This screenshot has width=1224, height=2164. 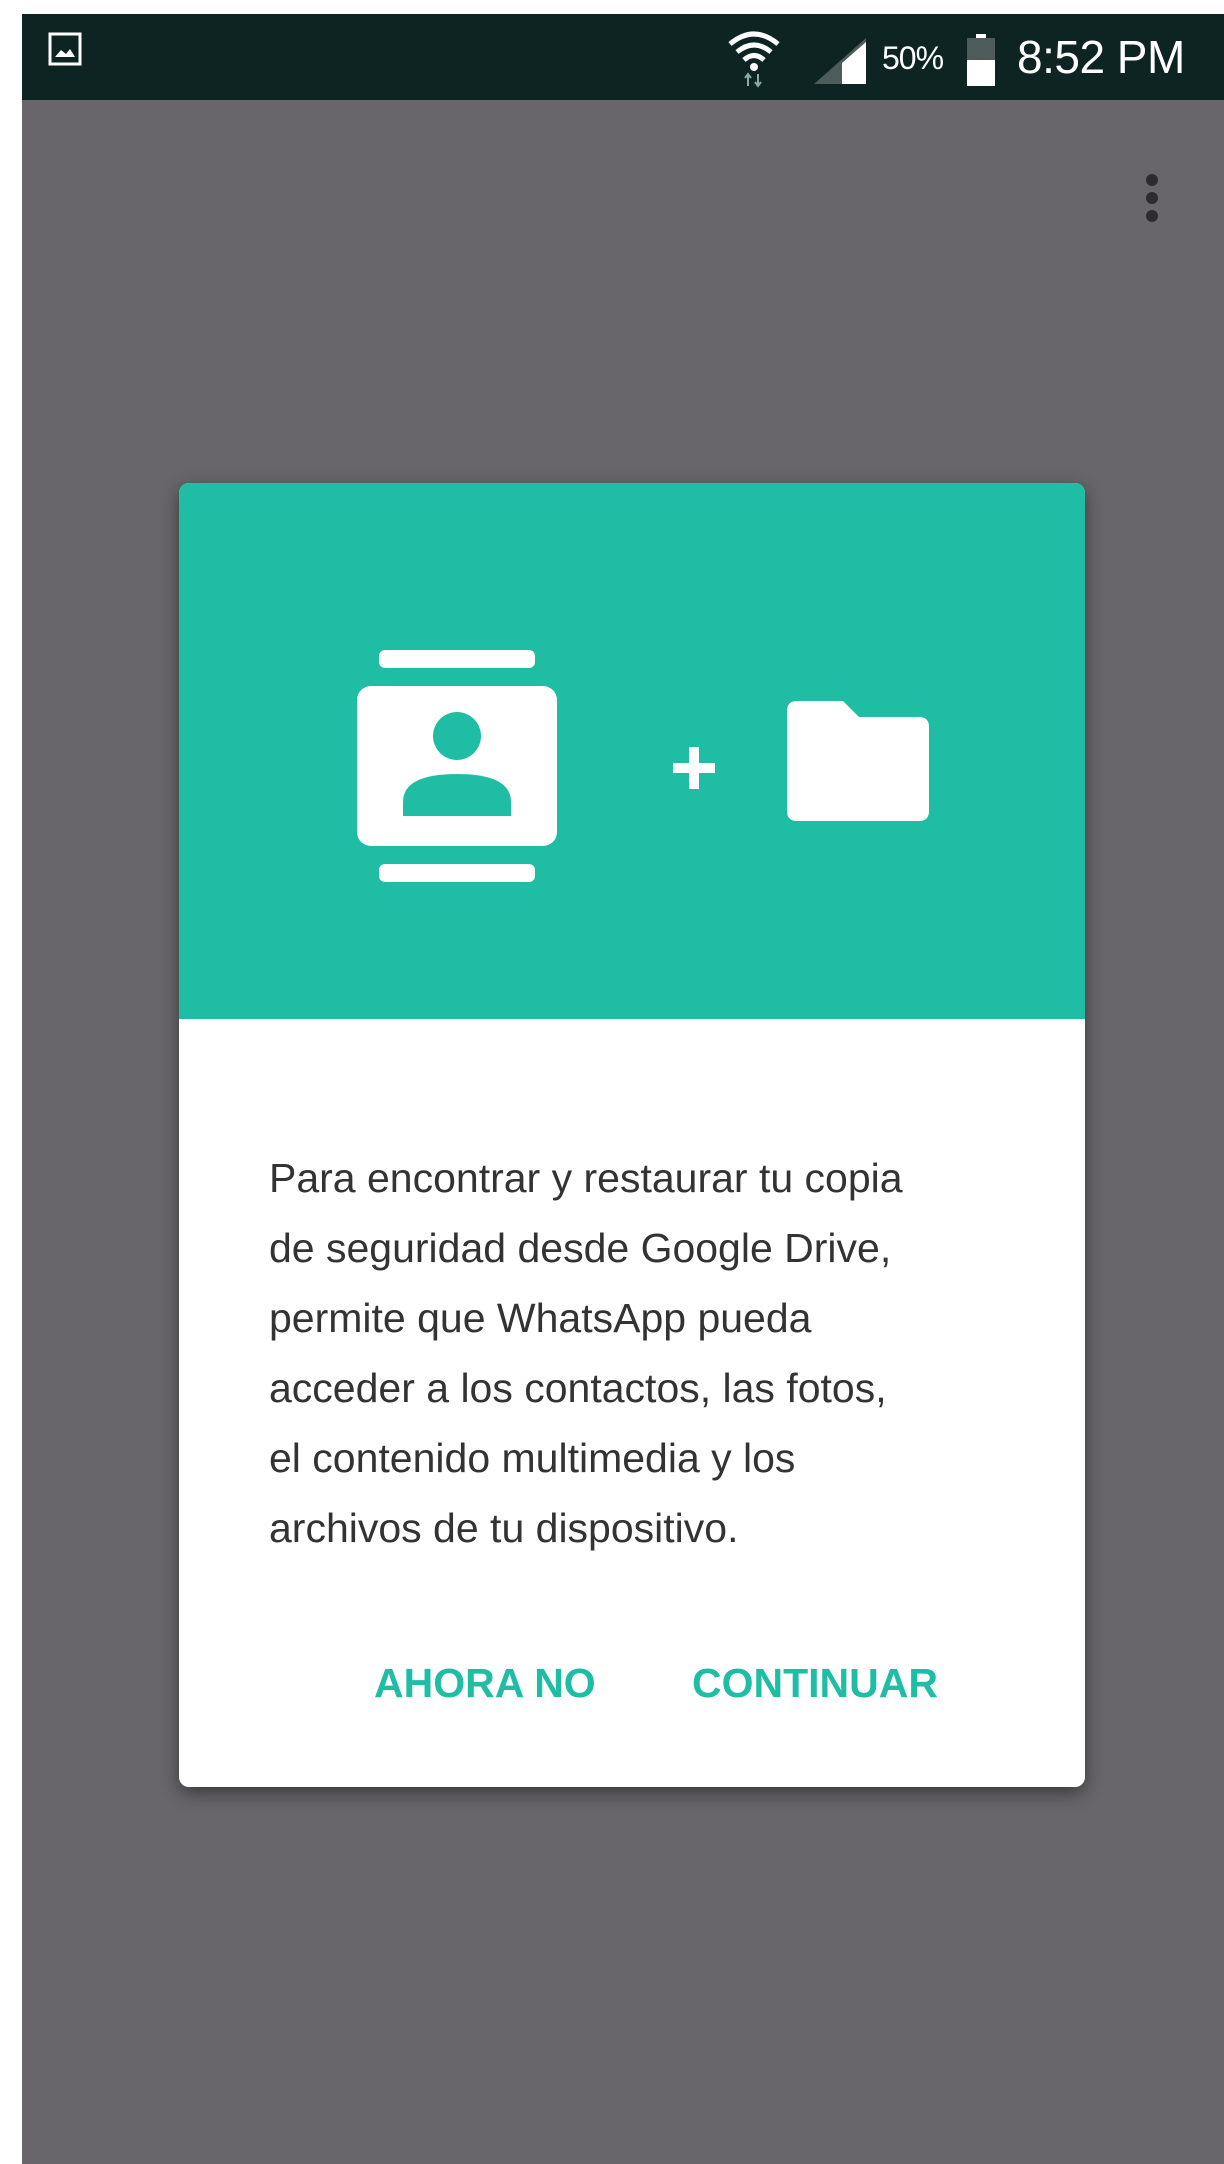 I want to click on battery-percent: 50%, so click(x=913, y=58).